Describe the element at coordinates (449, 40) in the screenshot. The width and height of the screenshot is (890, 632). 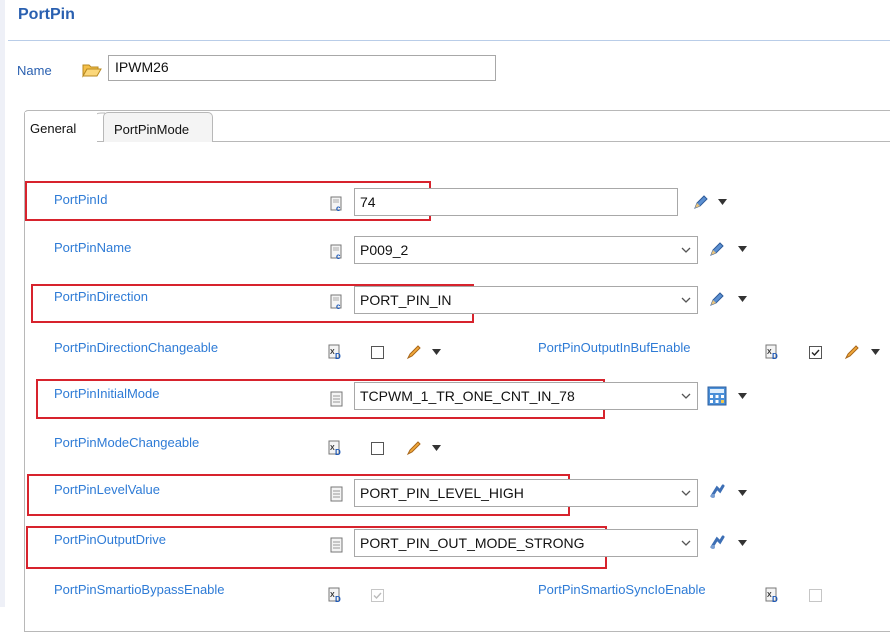
I see `title-divider` at that location.